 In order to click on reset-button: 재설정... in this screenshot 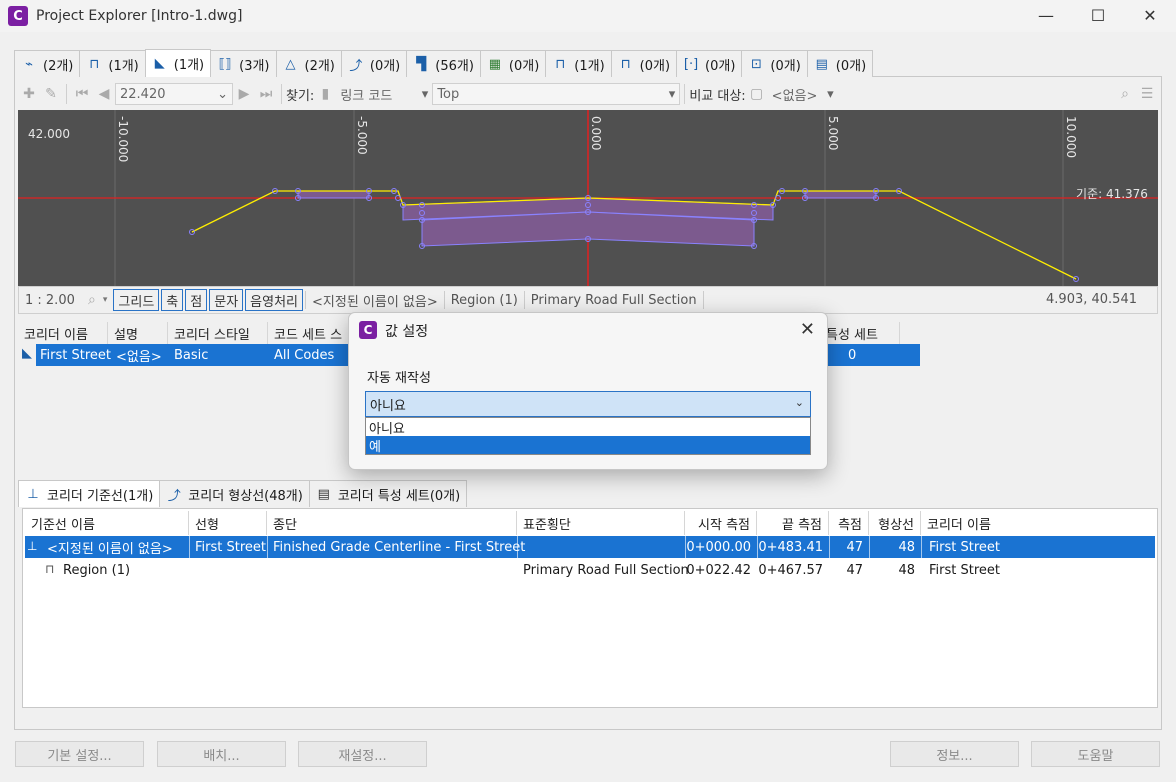, I will do `click(362, 754)`.